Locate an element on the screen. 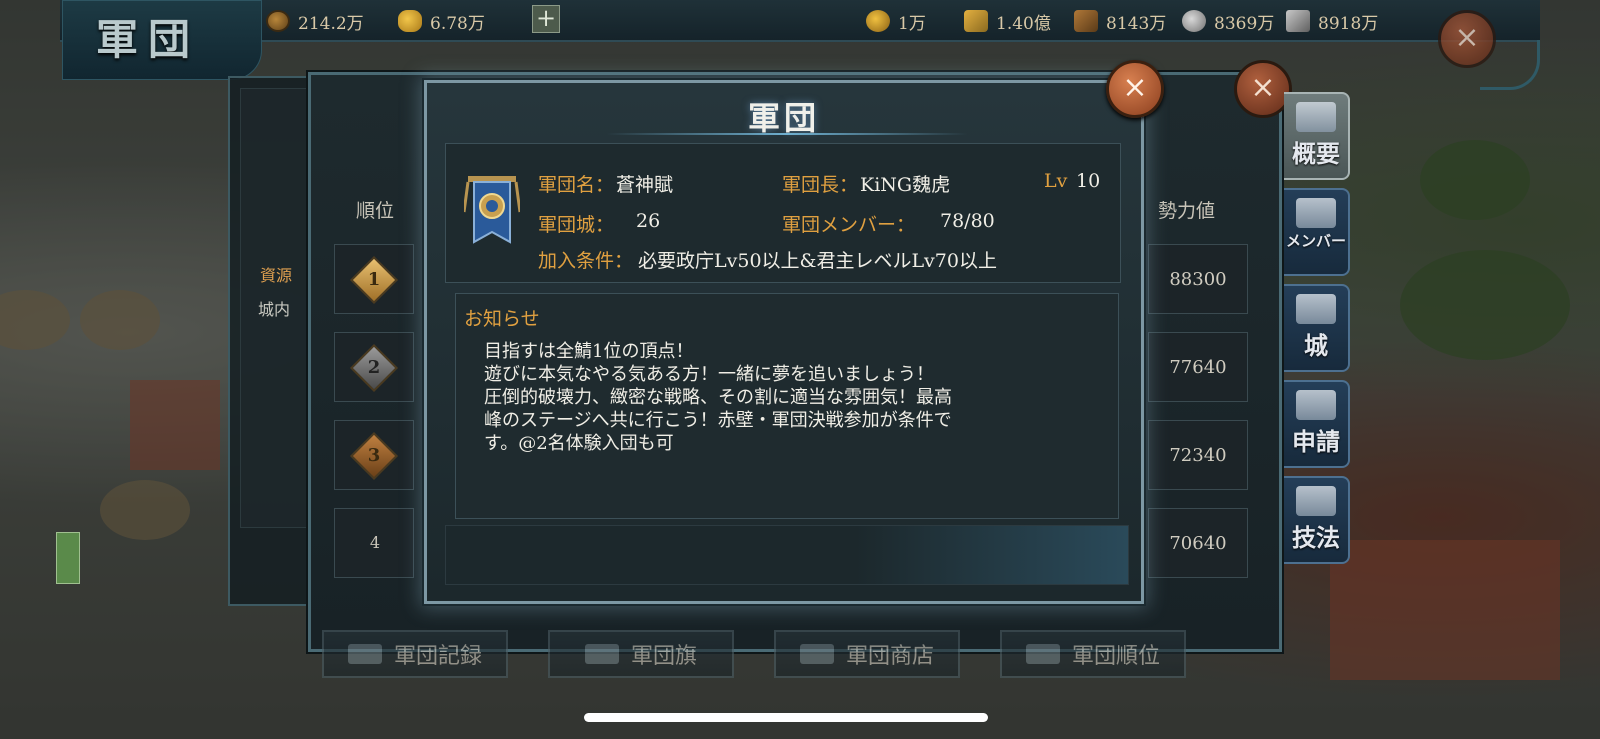  modal-footer is located at coordinates (787, 555).